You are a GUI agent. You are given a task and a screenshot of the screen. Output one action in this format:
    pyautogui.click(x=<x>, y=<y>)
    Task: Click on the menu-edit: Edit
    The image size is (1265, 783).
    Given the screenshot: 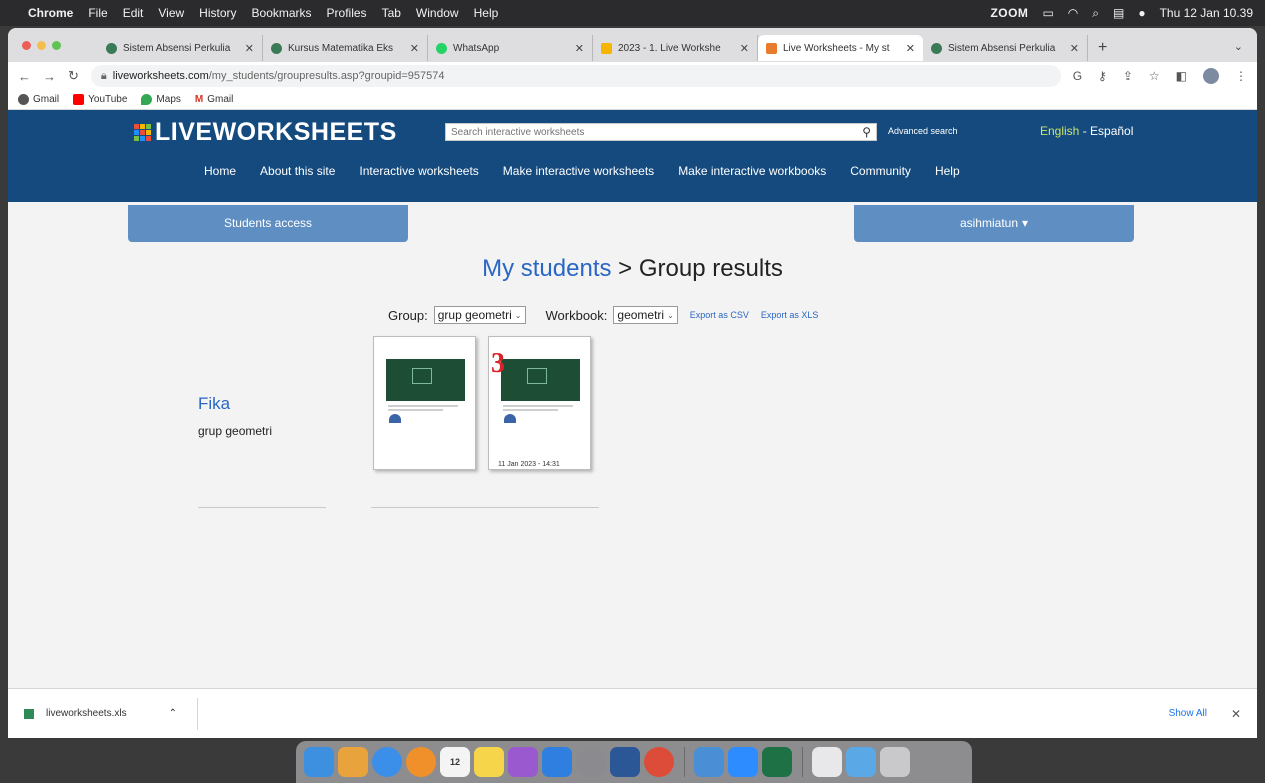 What is the action you would take?
    pyautogui.click(x=133, y=13)
    